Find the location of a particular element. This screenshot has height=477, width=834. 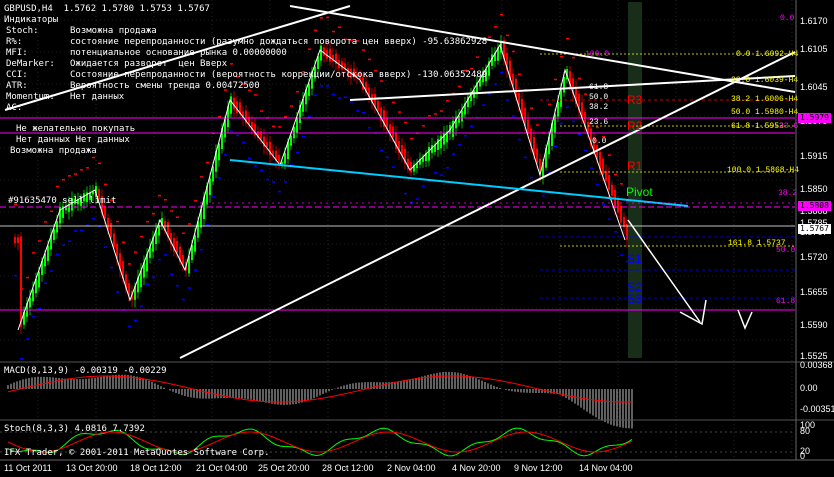

indicator-name: Stoch: is located at coordinates (22, 31).